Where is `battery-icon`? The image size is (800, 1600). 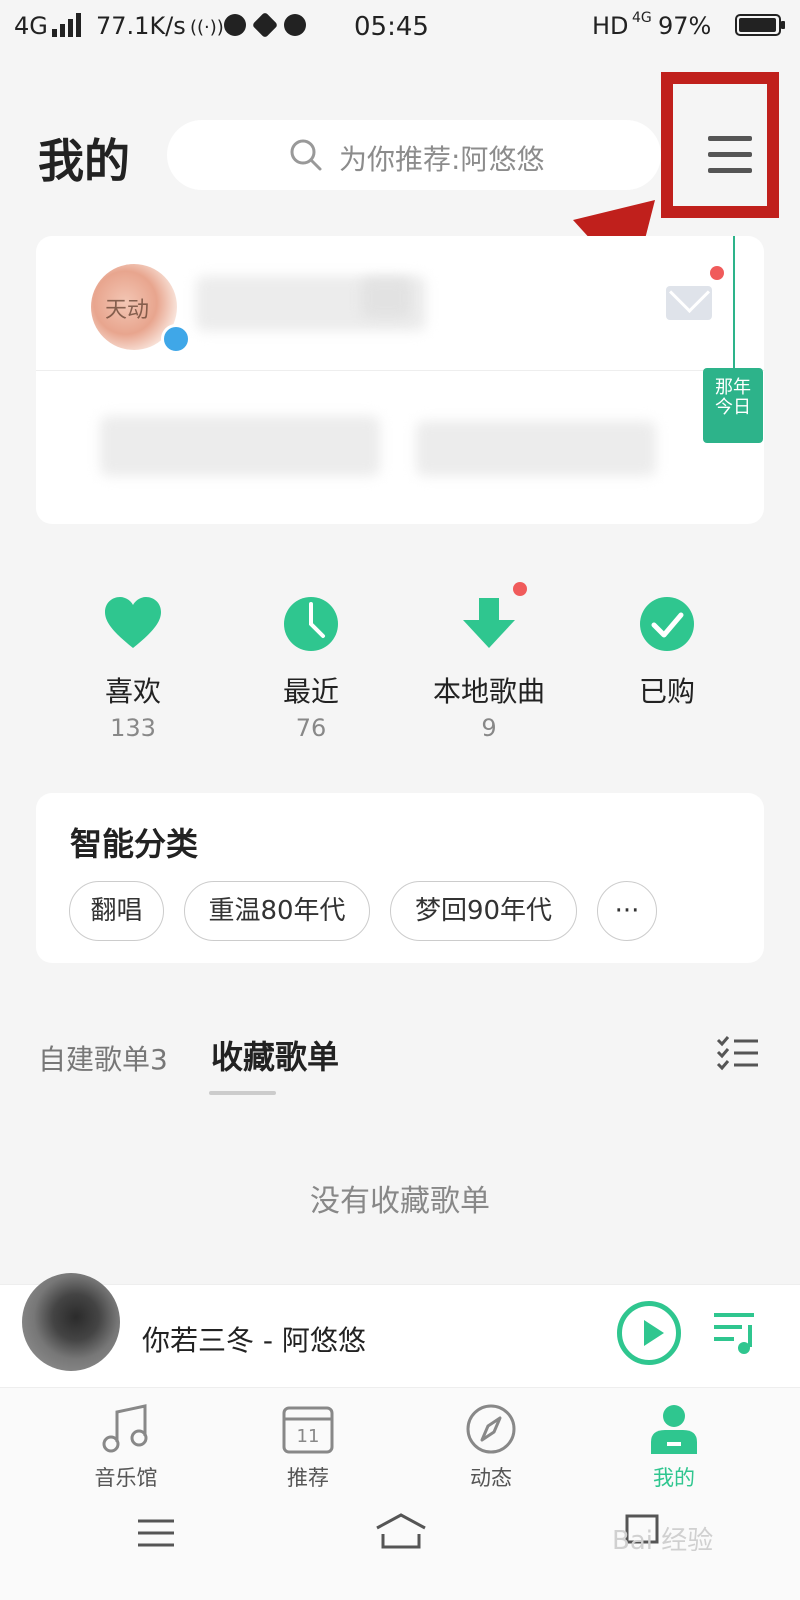 battery-icon is located at coordinates (760, 25).